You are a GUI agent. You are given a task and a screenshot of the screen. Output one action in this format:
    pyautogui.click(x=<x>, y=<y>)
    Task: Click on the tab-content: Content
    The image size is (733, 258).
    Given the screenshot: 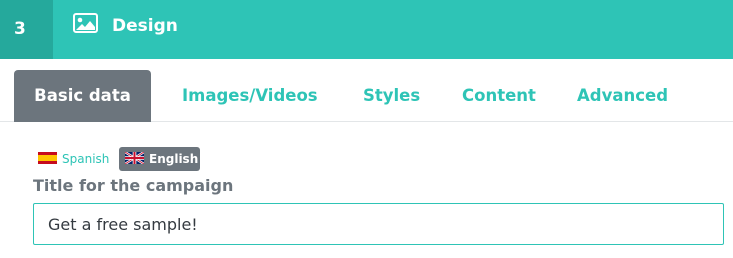 What is the action you would take?
    pyautogui.click(x=499, y=96)
    